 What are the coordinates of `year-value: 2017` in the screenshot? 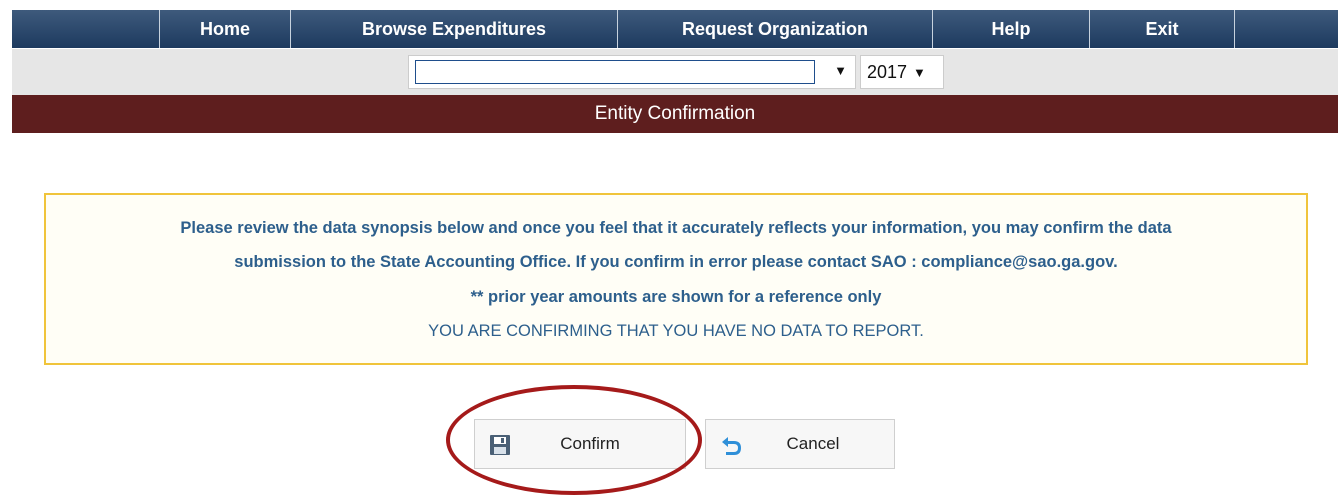 It's located at (887, 71).